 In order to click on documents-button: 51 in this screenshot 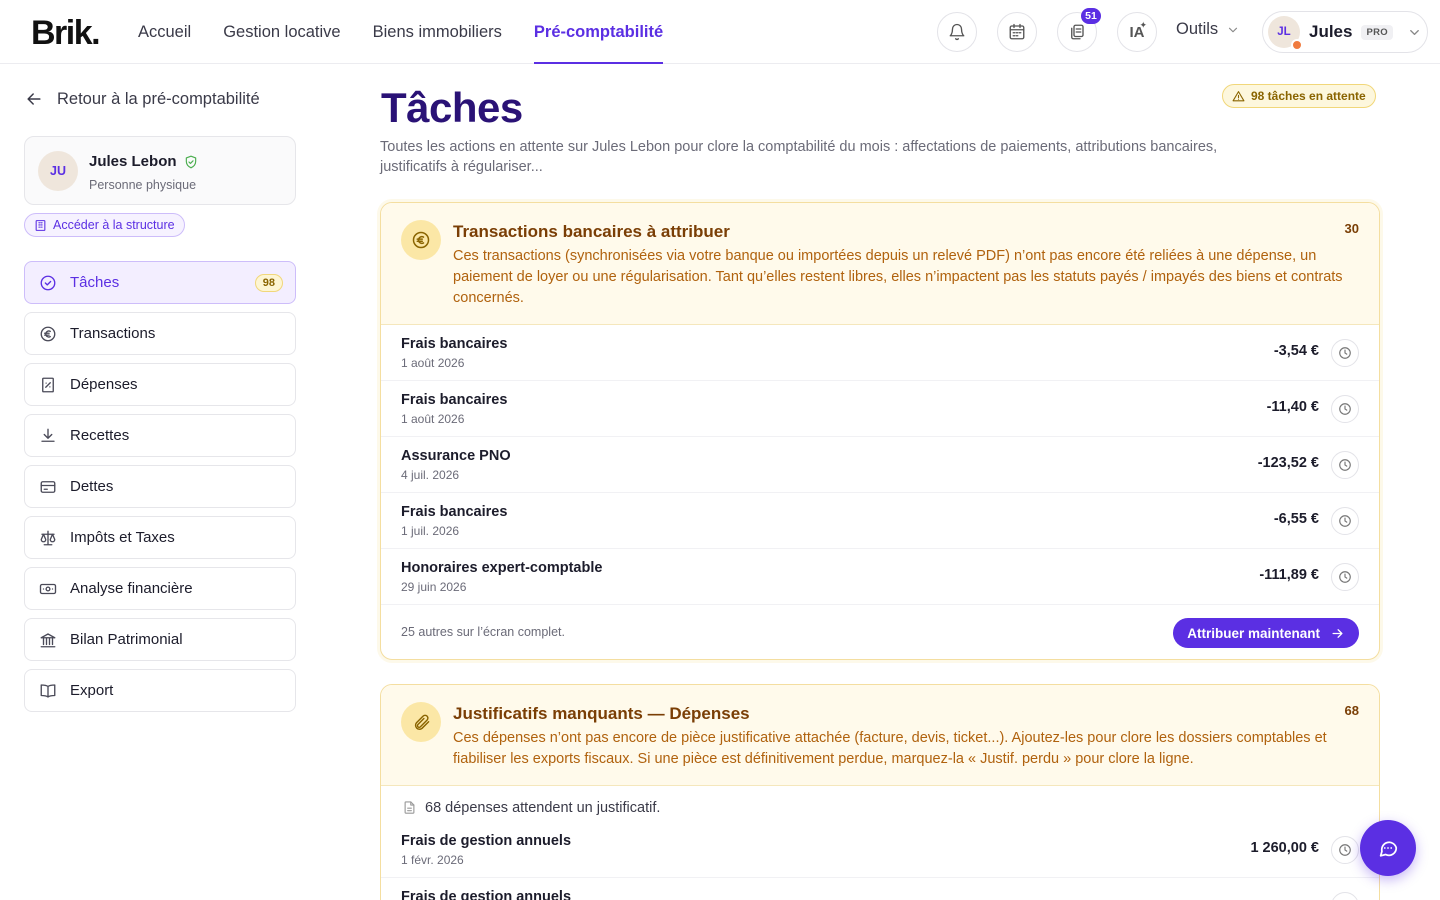, I will do `click(1079, 30)`.